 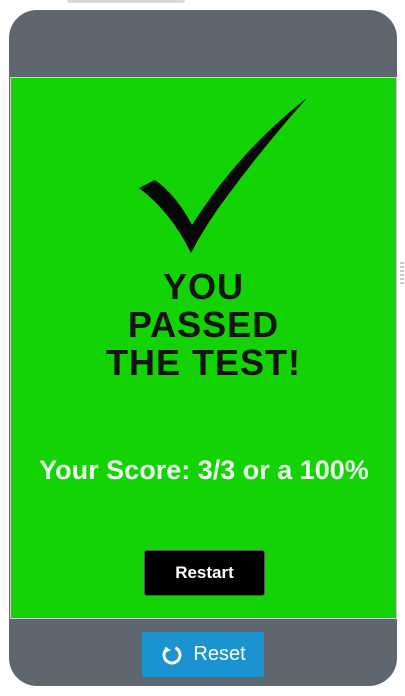 I want to click on refresh-icon, so click(x=172, y=654).